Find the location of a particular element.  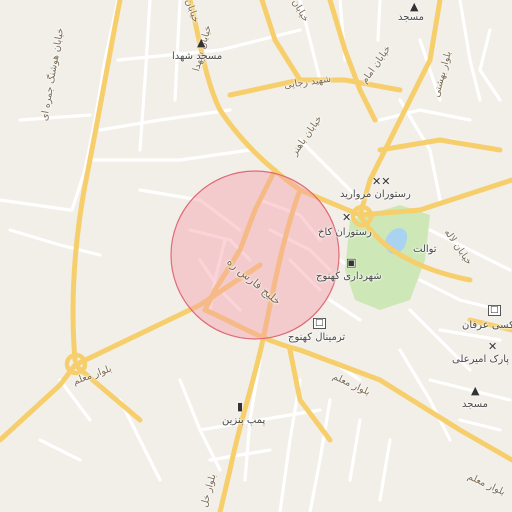

town-hall-icon: ▣ is located at coordinates (351, 262).